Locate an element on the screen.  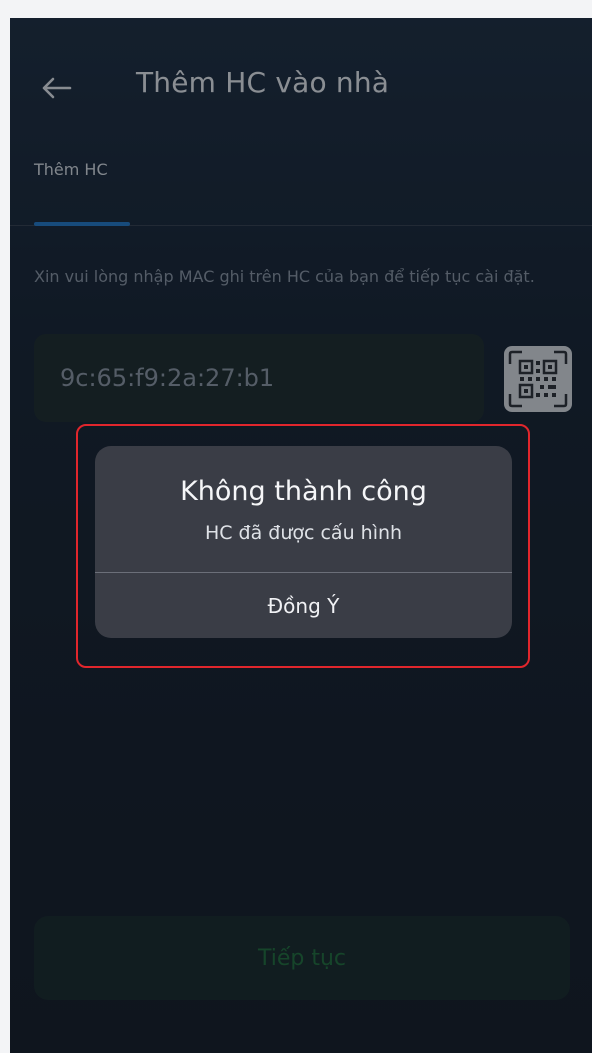
dialog-confirm-button: Đồng Ý is located at coordinates (303, 605).